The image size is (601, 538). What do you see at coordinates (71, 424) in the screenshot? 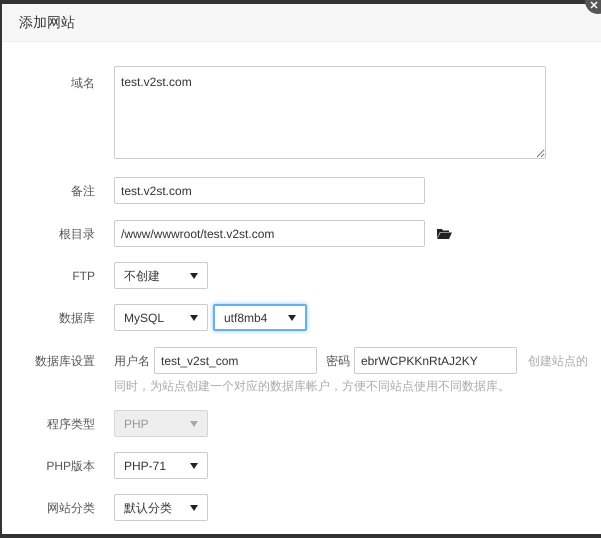
I see `field-label: 程序类型` at bounding box center [71, 424].